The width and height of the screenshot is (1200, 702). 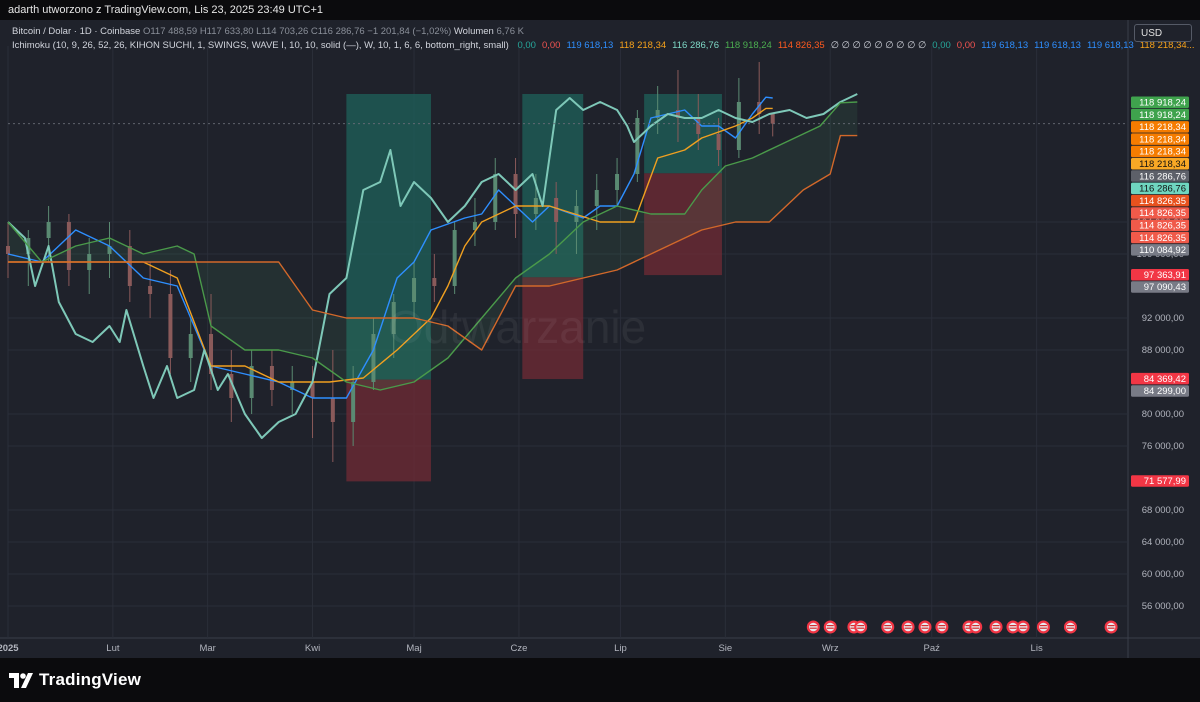 I want to click on brand-name: TradingView, so click(x=90, y=679).